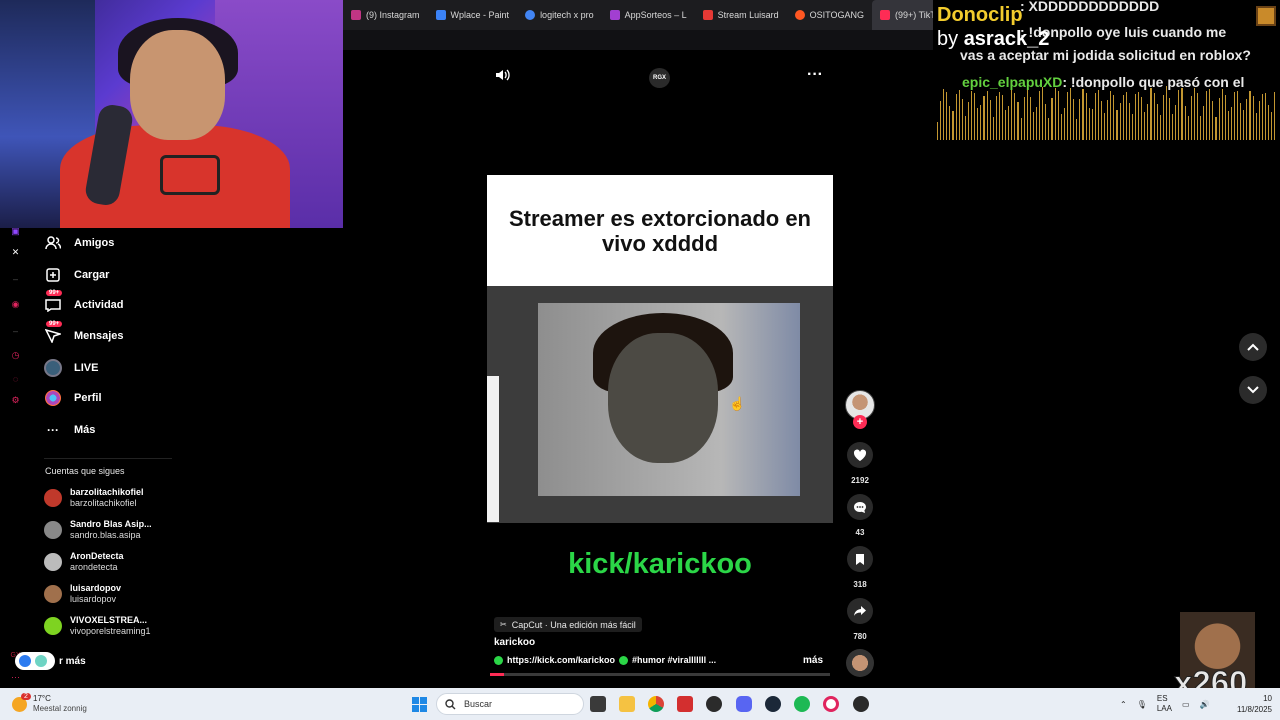 The height and width of the screenshot is (720, 1280). What do you see at coordinates (84, 303) in the screenshot?
I see `sidebar-item-actividad: 99+ Actividad` at bounding box center [84, 303].